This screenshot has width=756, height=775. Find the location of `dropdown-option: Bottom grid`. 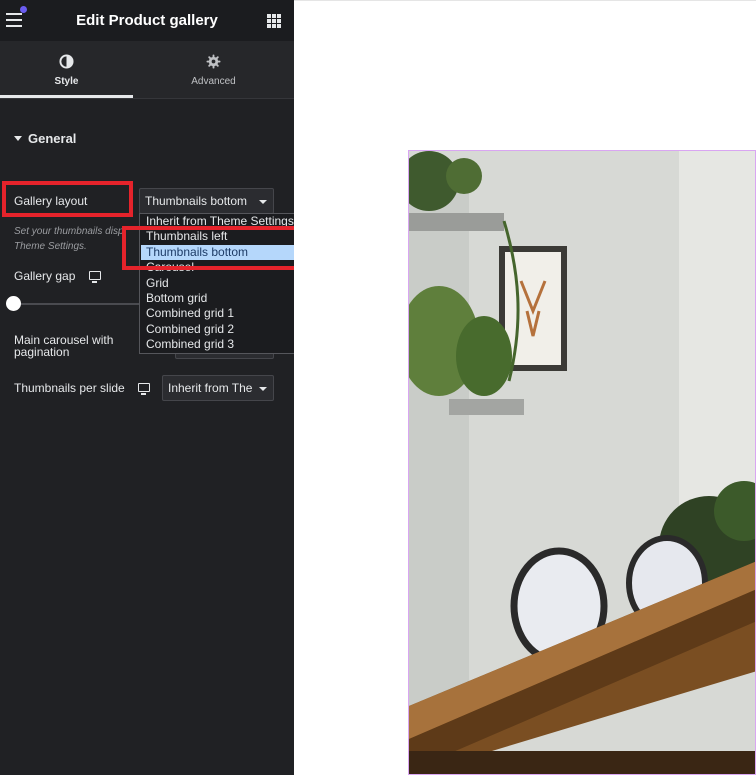

dropdown-option: Bottom grid is located at coordinates (219, 298).